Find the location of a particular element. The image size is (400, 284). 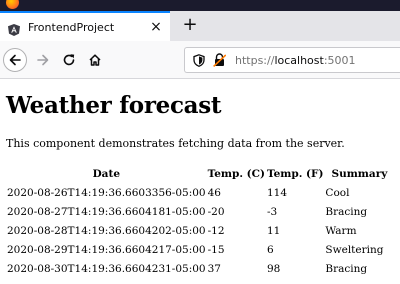

forward-arrow-icon is located at coordinates (43, 60).